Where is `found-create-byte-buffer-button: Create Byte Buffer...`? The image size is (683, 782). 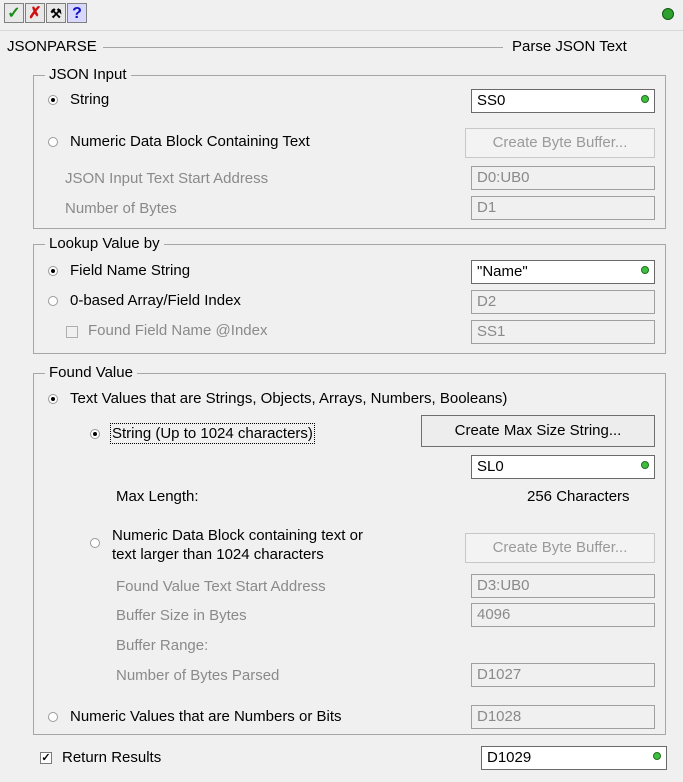 found-create-byte-buffer-button: Create Byte Buffer... is located at coordinates (560, 548).